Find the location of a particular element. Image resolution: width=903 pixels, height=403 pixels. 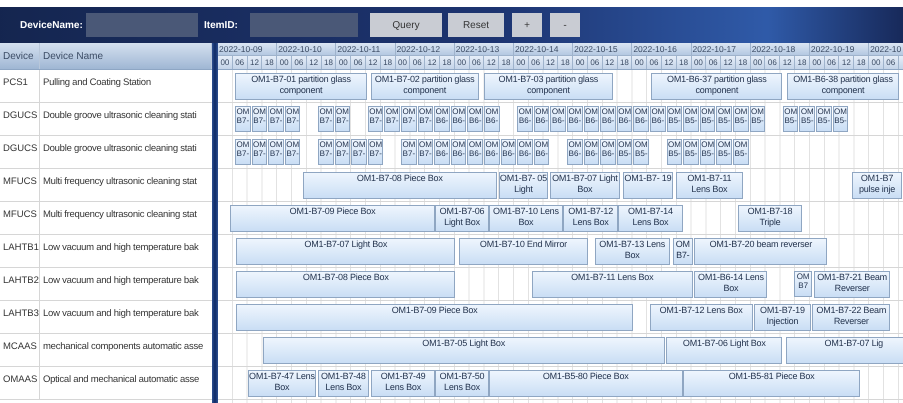

task-bar: OM1-B7-49 Lens Box is located at coordinates (403, 383).